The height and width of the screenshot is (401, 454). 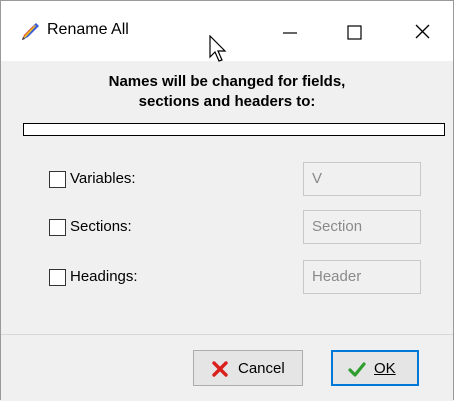 What do you see at coordinates (220, 369) in the screenshot?
I see `red-x-icon` at bounding box center [220, 369].